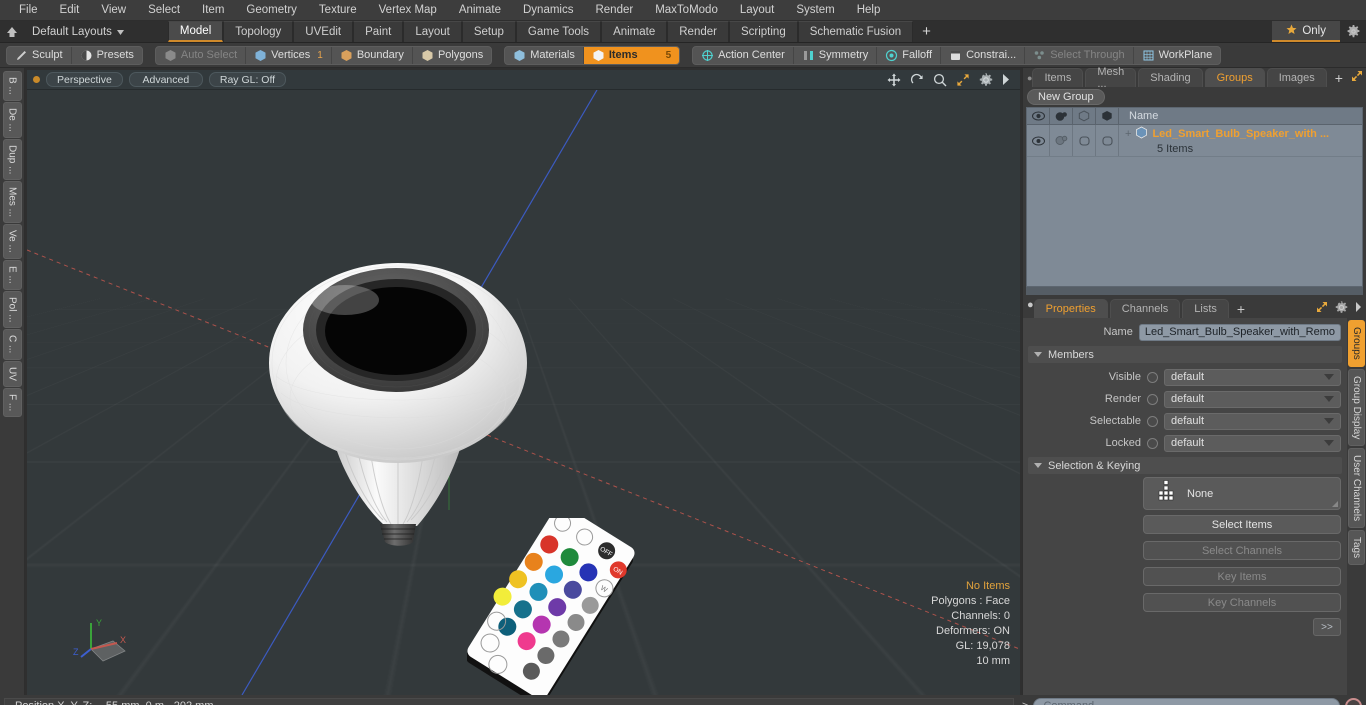 This screenshot has height=705, width=1366. Describe the element at coordinates (323, 31) in the screenshot. I see `tab-uvedit: UVEdit` at that location.